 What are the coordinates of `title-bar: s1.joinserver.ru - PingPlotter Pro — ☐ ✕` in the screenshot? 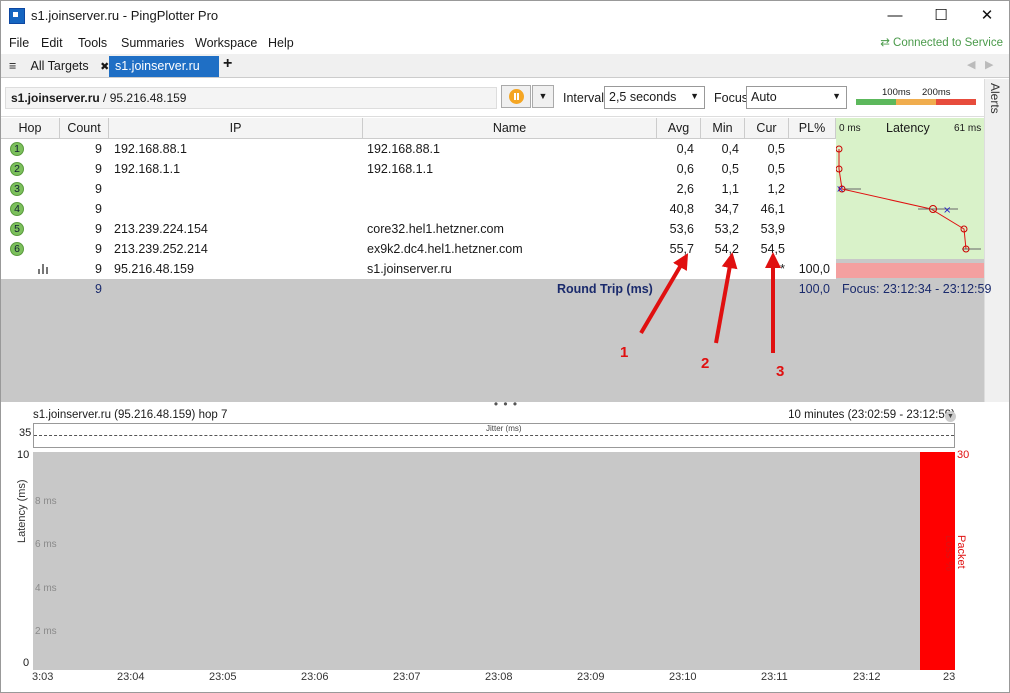 It's located at (505, 16).